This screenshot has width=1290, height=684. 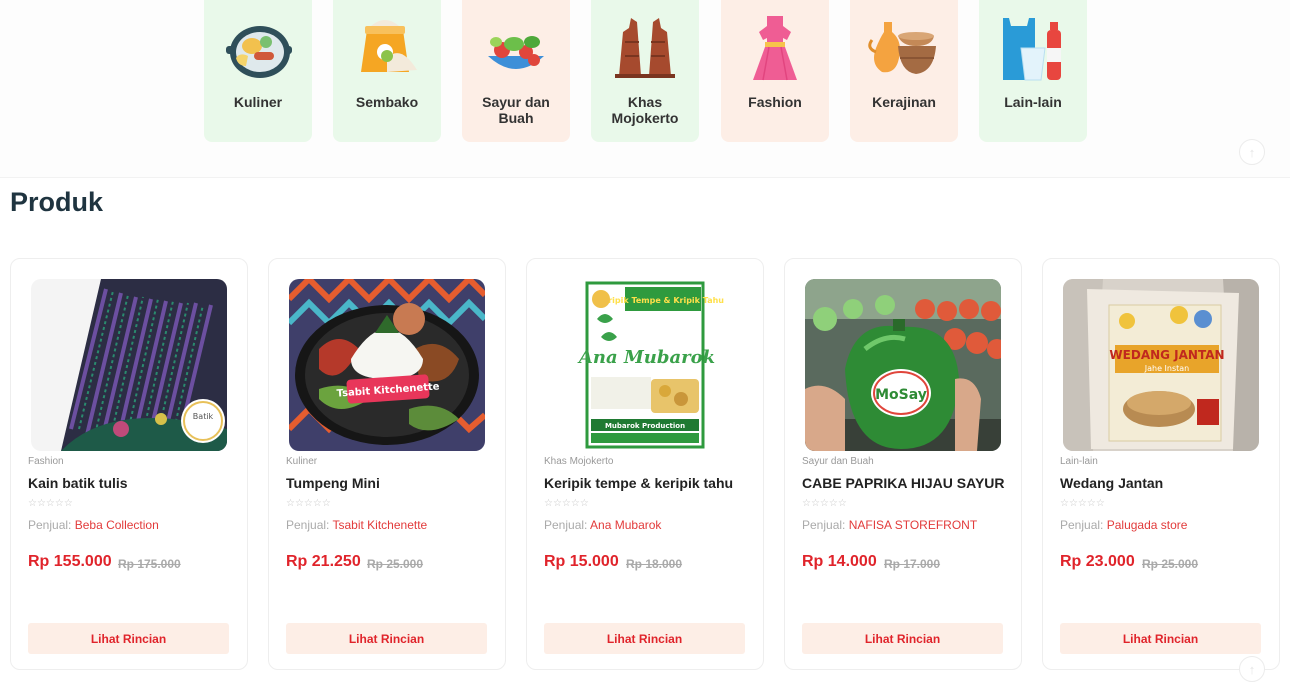 I want to click on category-sayur-dan-buah: Sayur dan Buah, so click(x=516, y=71).